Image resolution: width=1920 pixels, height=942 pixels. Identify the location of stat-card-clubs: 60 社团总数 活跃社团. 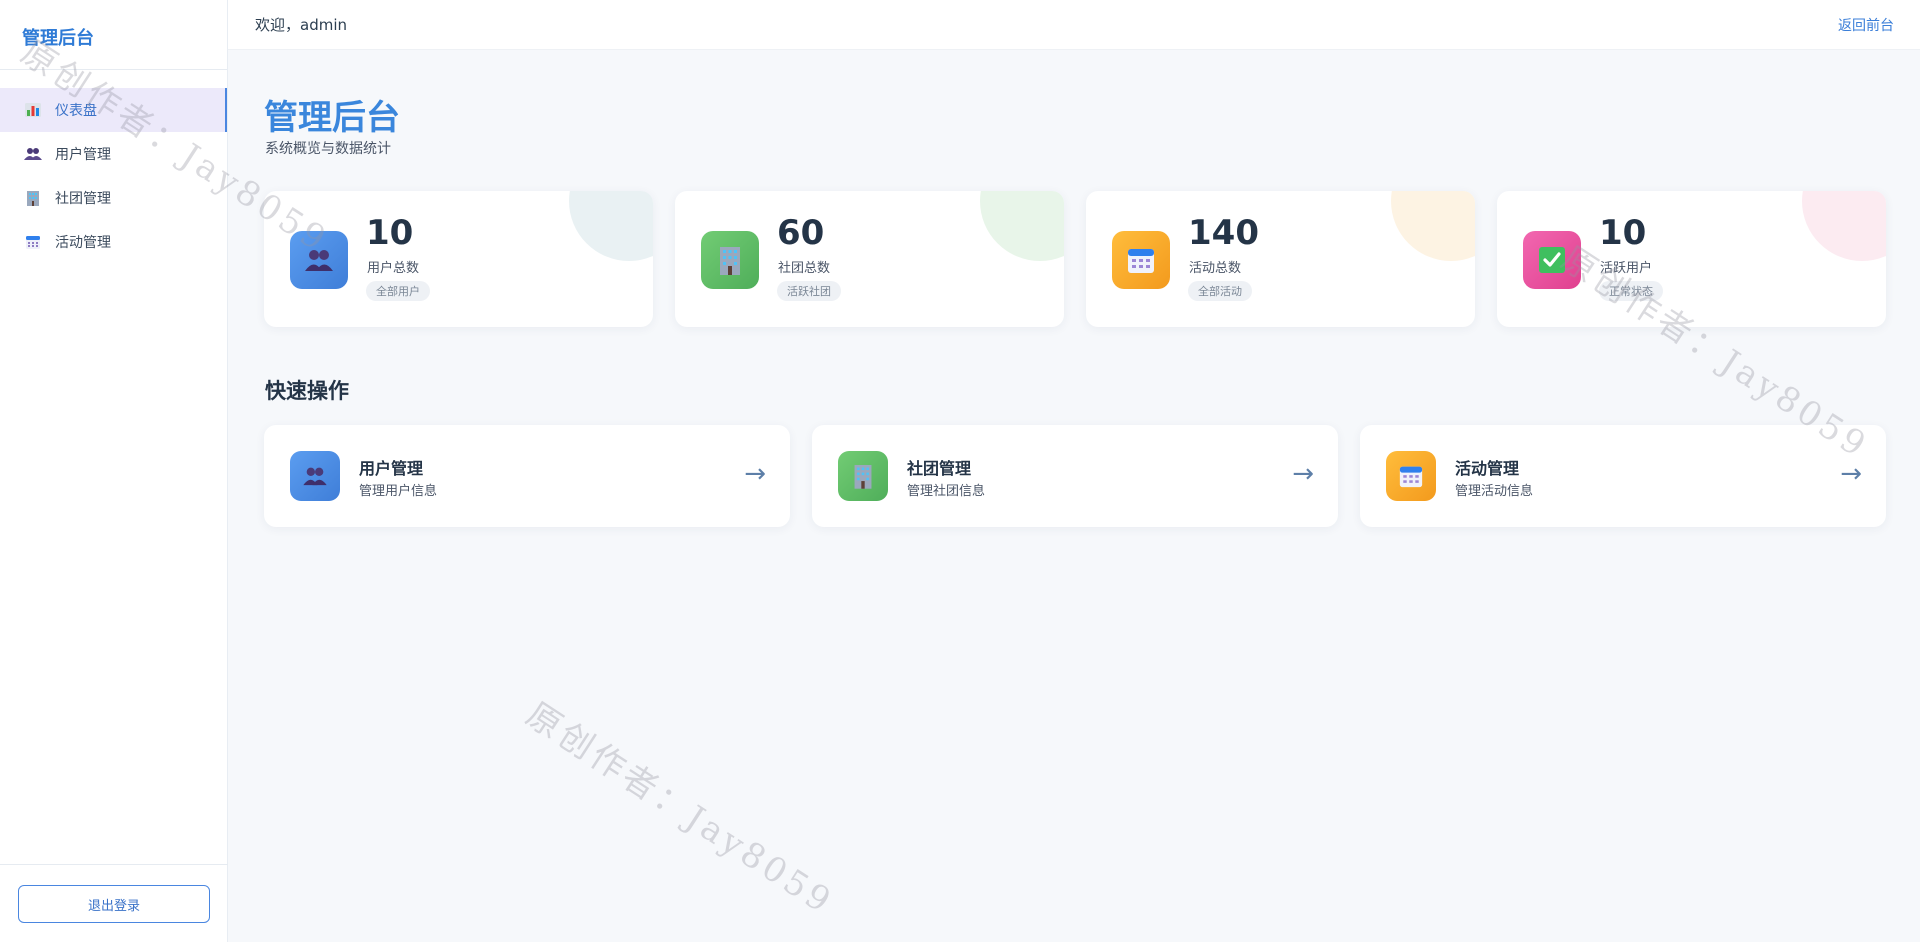
(869, 259).